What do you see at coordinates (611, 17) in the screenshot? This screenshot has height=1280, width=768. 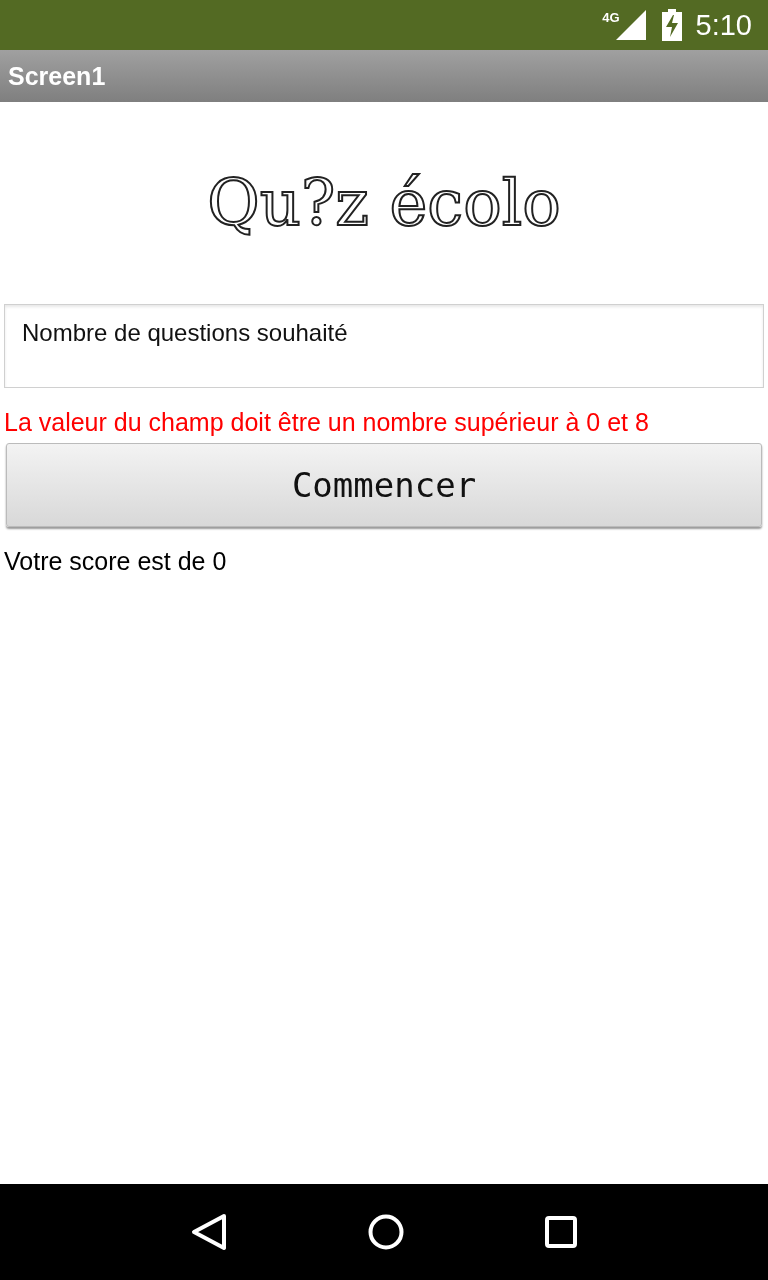 I see `network-label: 4G` at bounding box center [611, 17].